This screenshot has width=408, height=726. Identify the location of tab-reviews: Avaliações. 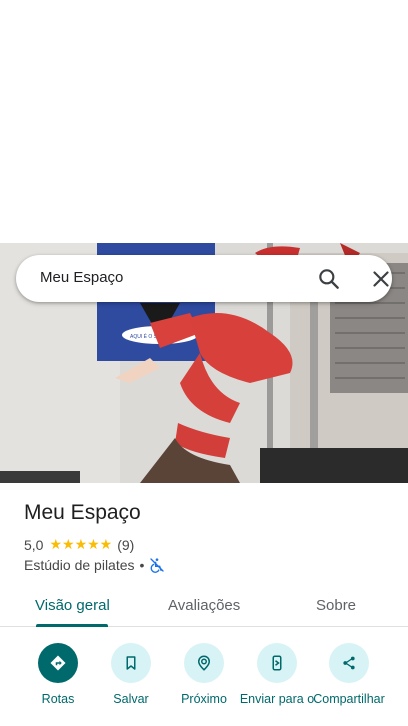
(204, 605).